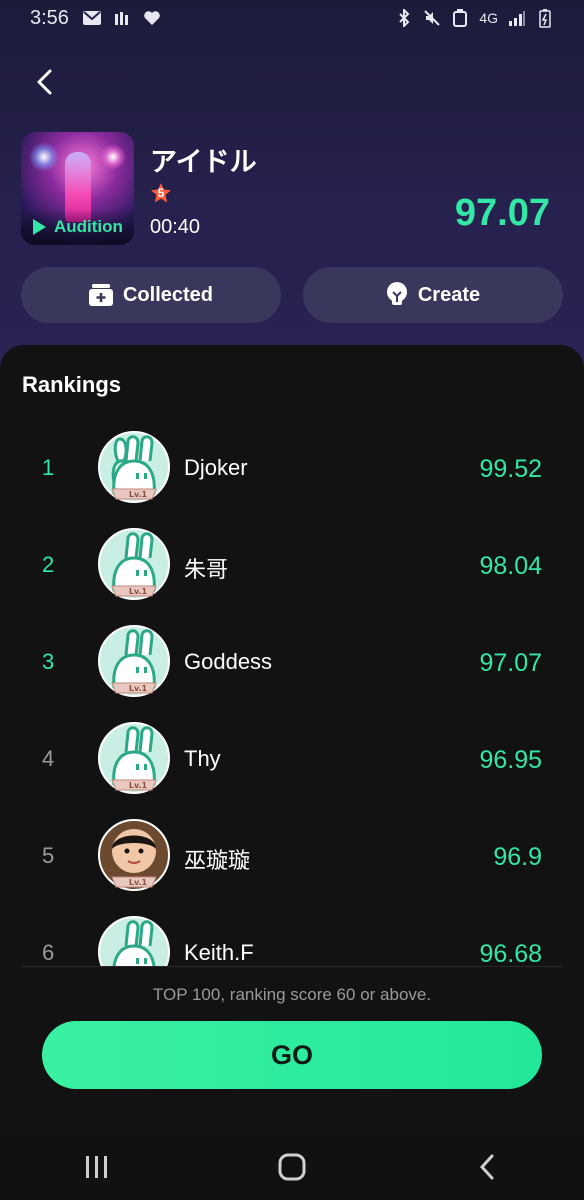  I want to click on network-type: 4G, so click(488, 18).